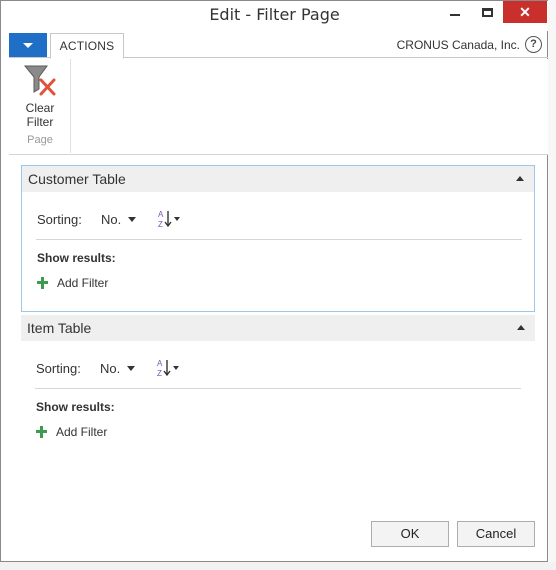  I want to click on window-shadow-right, so click(552, 285).